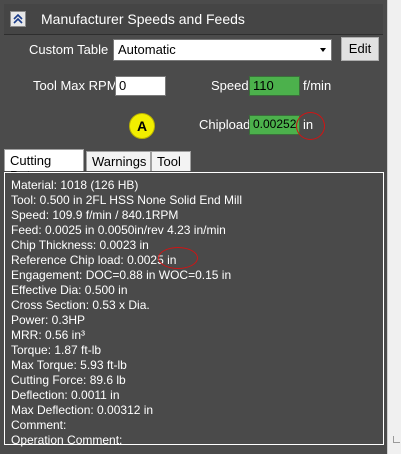 This screenshot has height=454, width=401. I want to click on chipload-input: 0.00252, so click(274, 125).